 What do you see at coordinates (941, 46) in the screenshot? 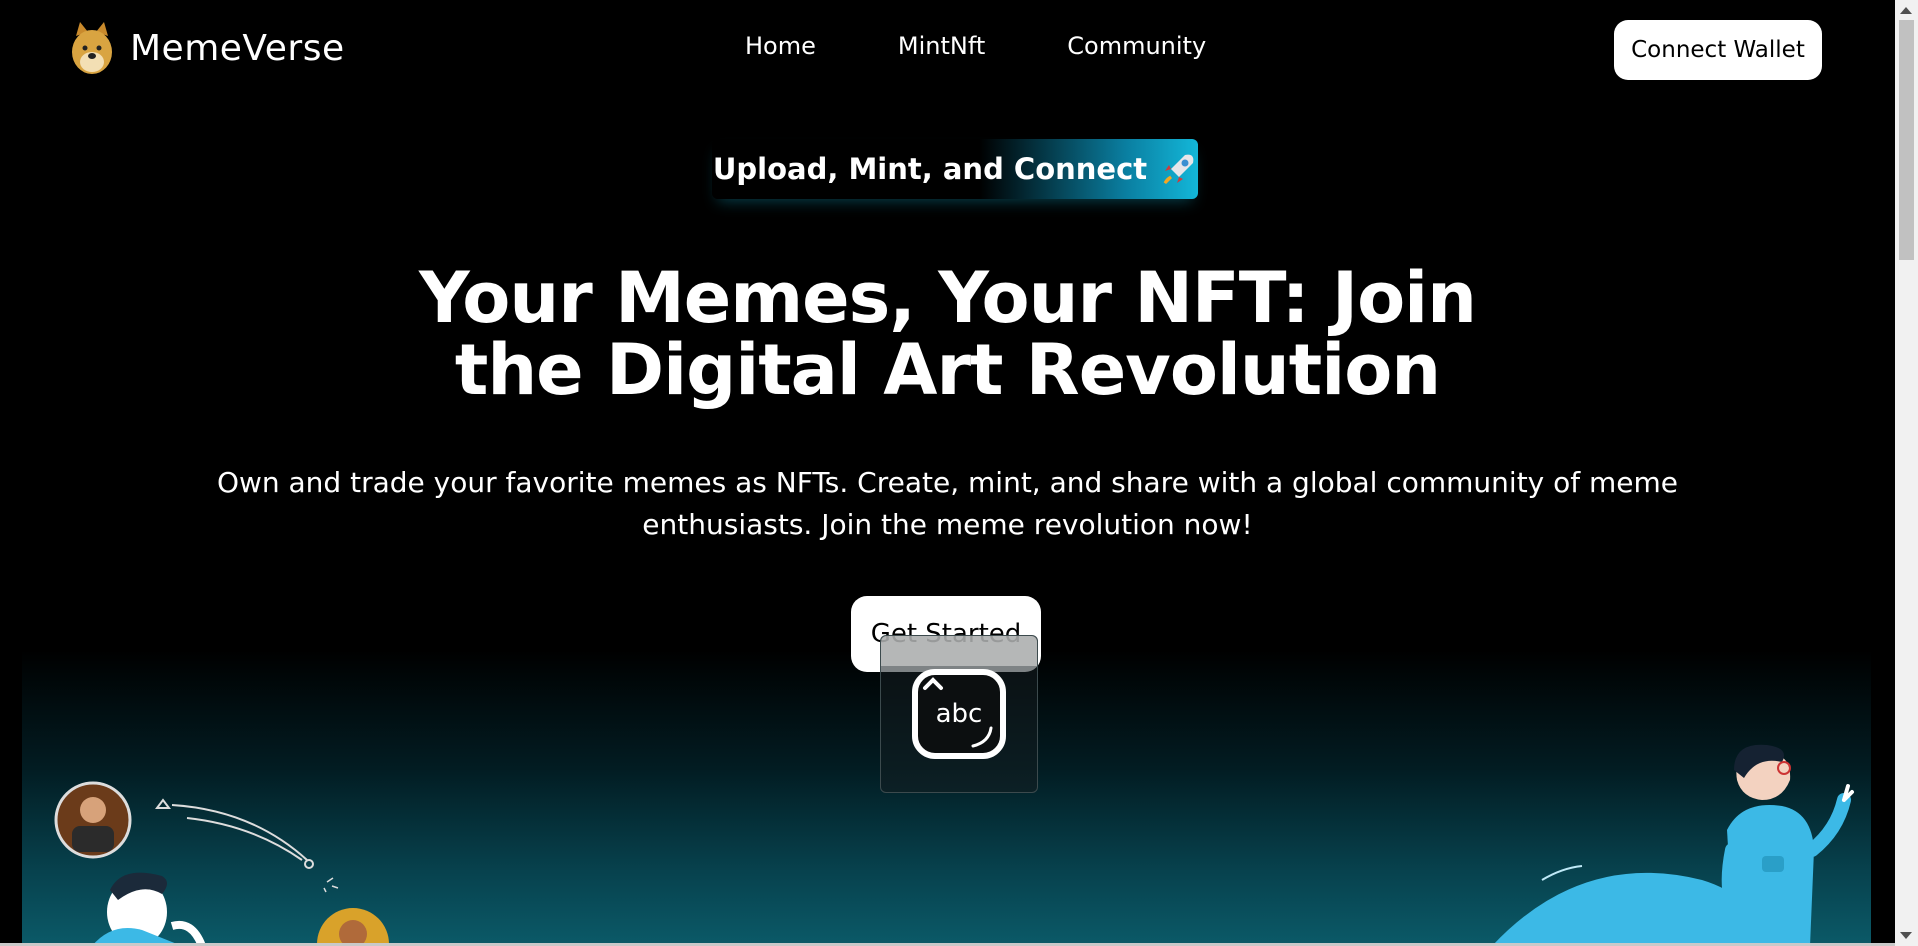
I see `nav-mintnft: MintNft` at bounding box center [941, 46].